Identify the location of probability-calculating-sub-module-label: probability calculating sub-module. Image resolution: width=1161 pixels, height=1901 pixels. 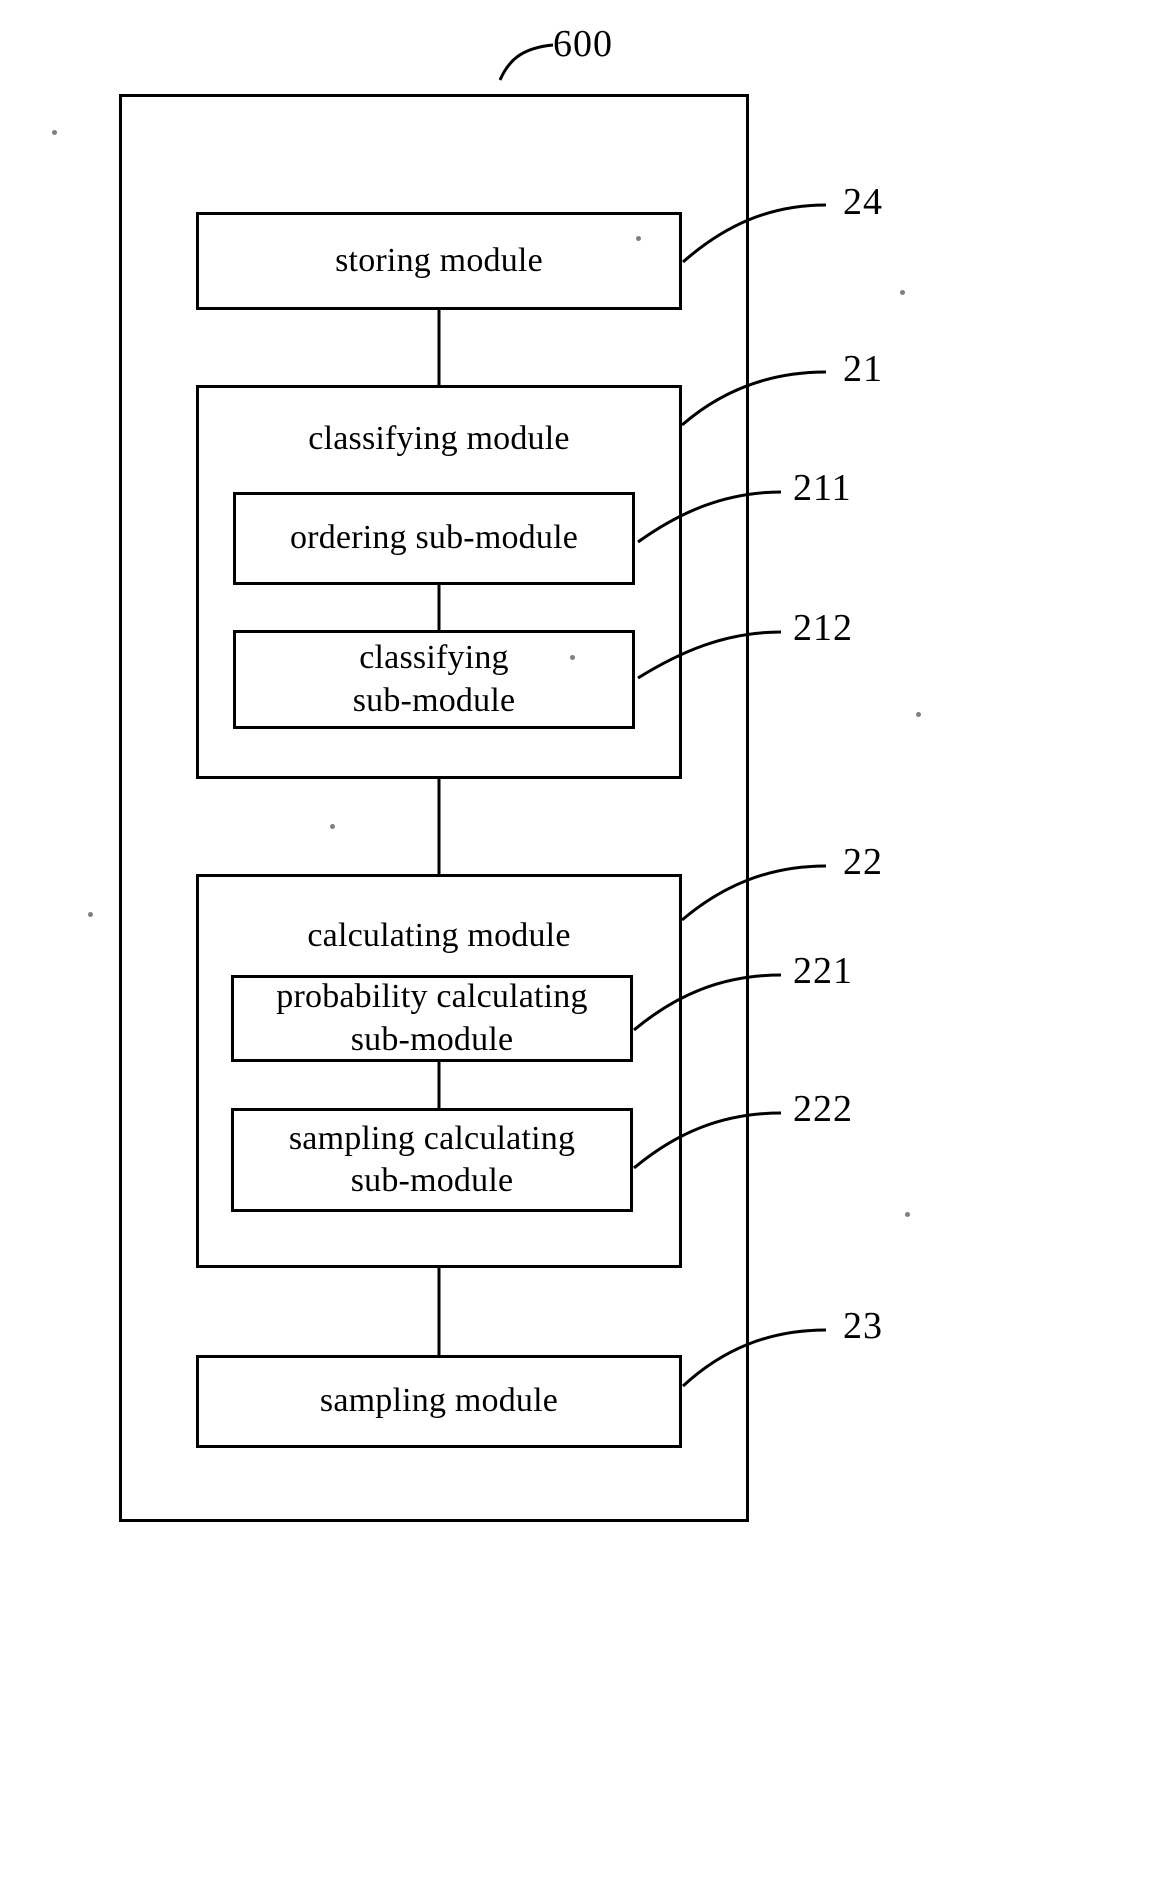
(432, 1018).